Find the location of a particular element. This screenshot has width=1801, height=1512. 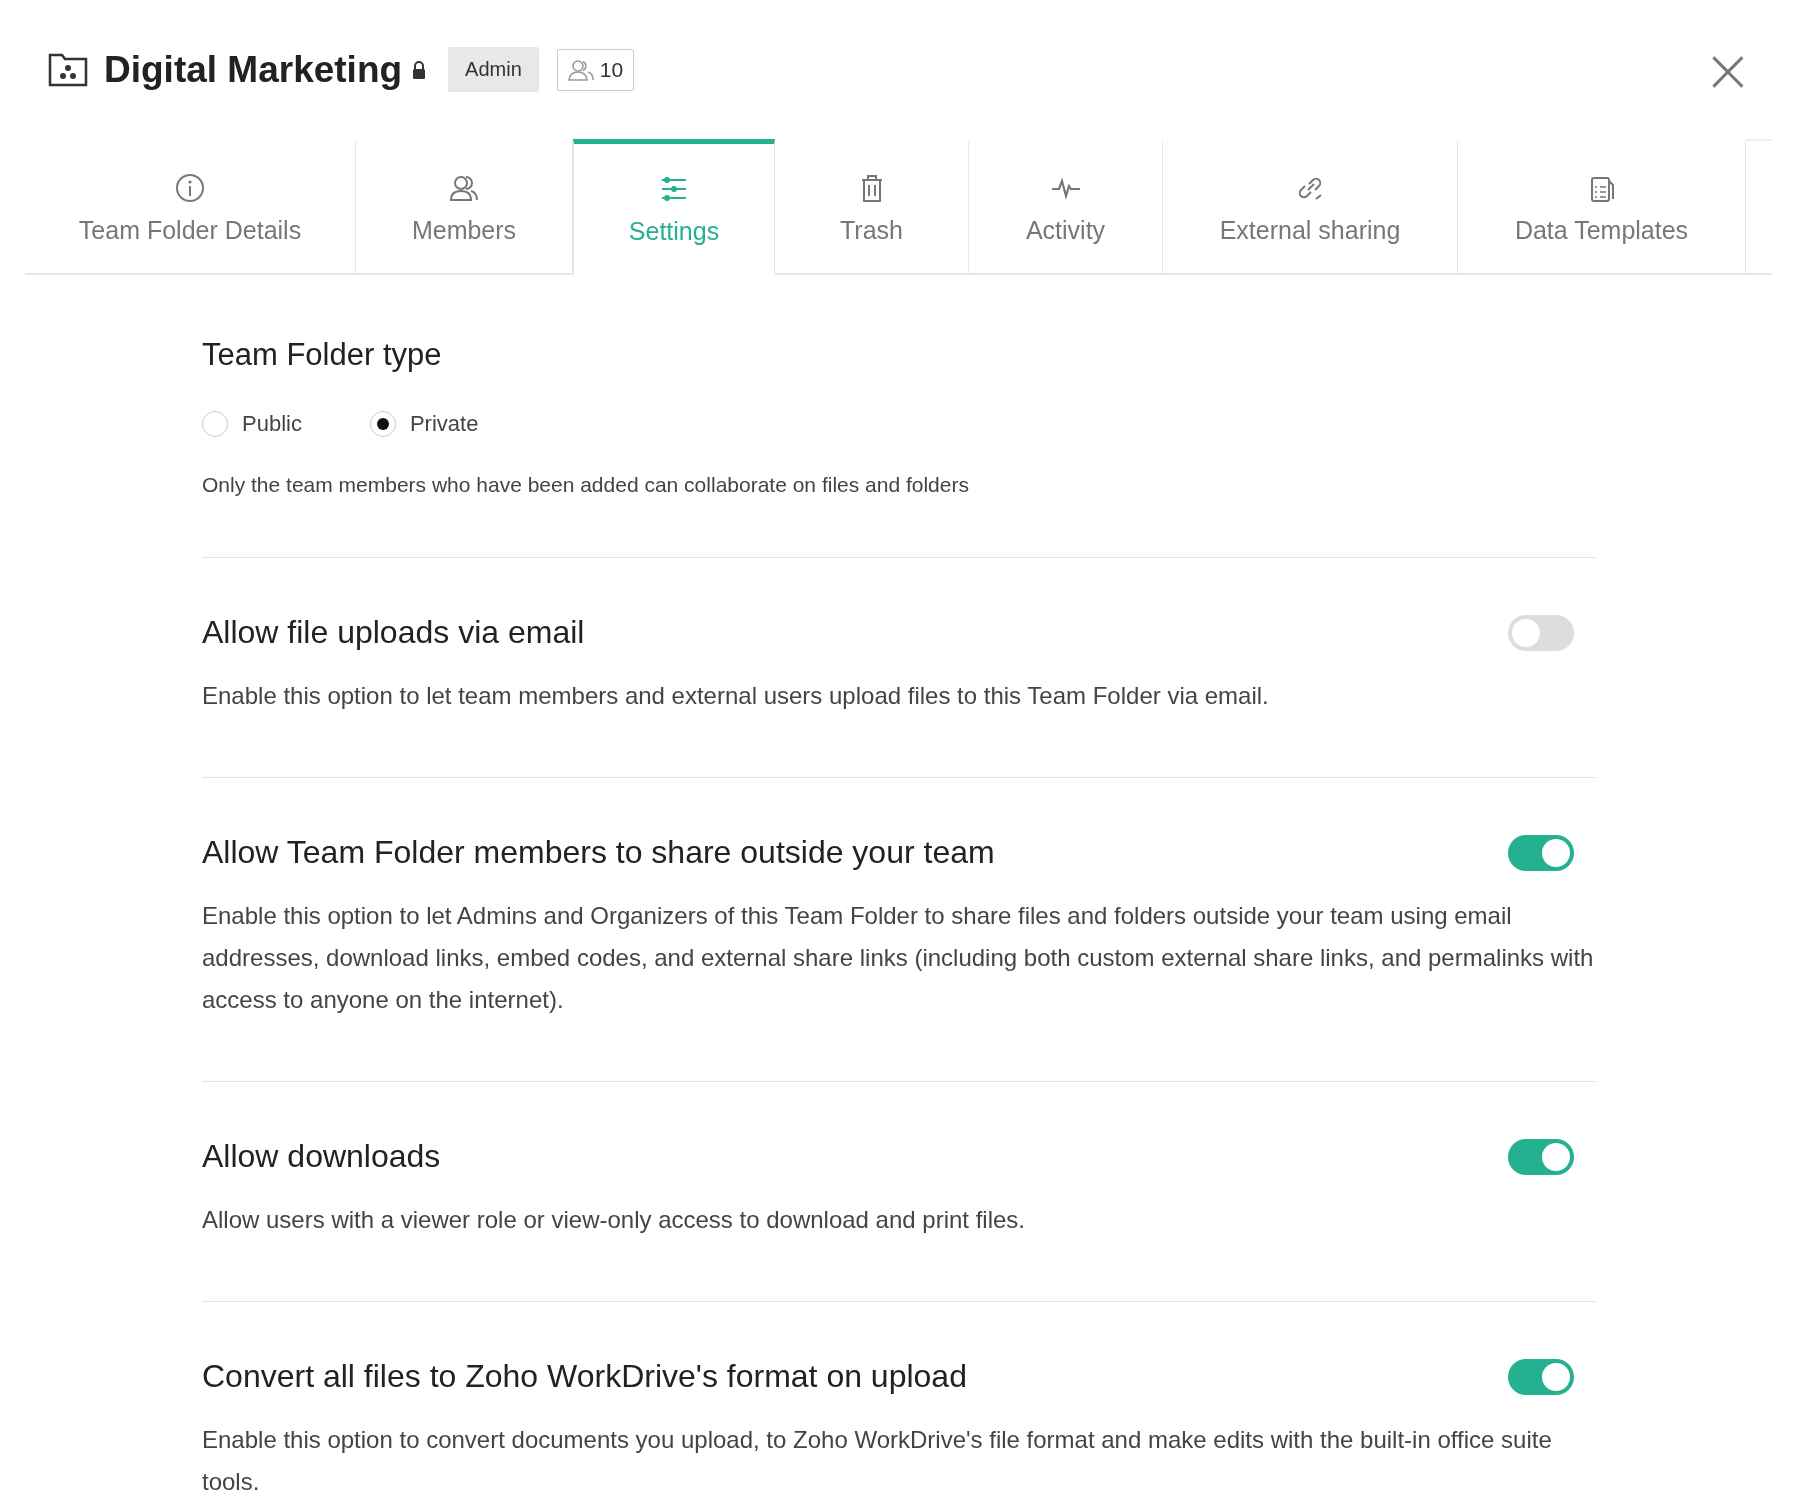

tab: External sharing is located at coordinates (1310, 206).